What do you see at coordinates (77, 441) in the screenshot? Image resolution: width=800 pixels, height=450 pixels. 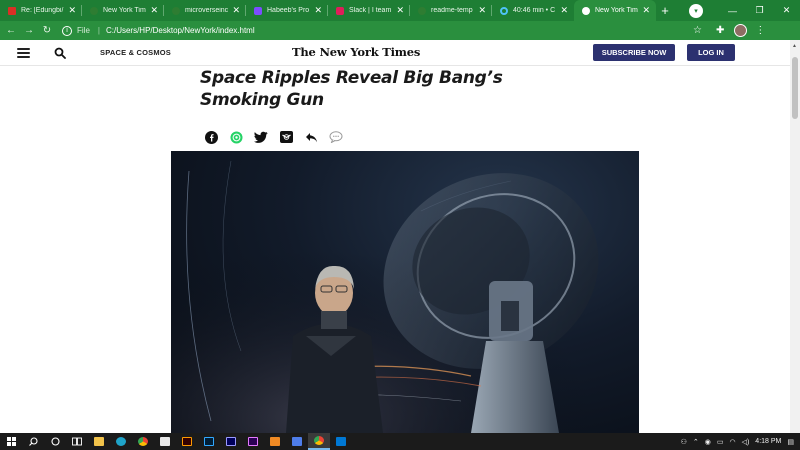 I see `task-view-icon` at bounding box center [77, 441].